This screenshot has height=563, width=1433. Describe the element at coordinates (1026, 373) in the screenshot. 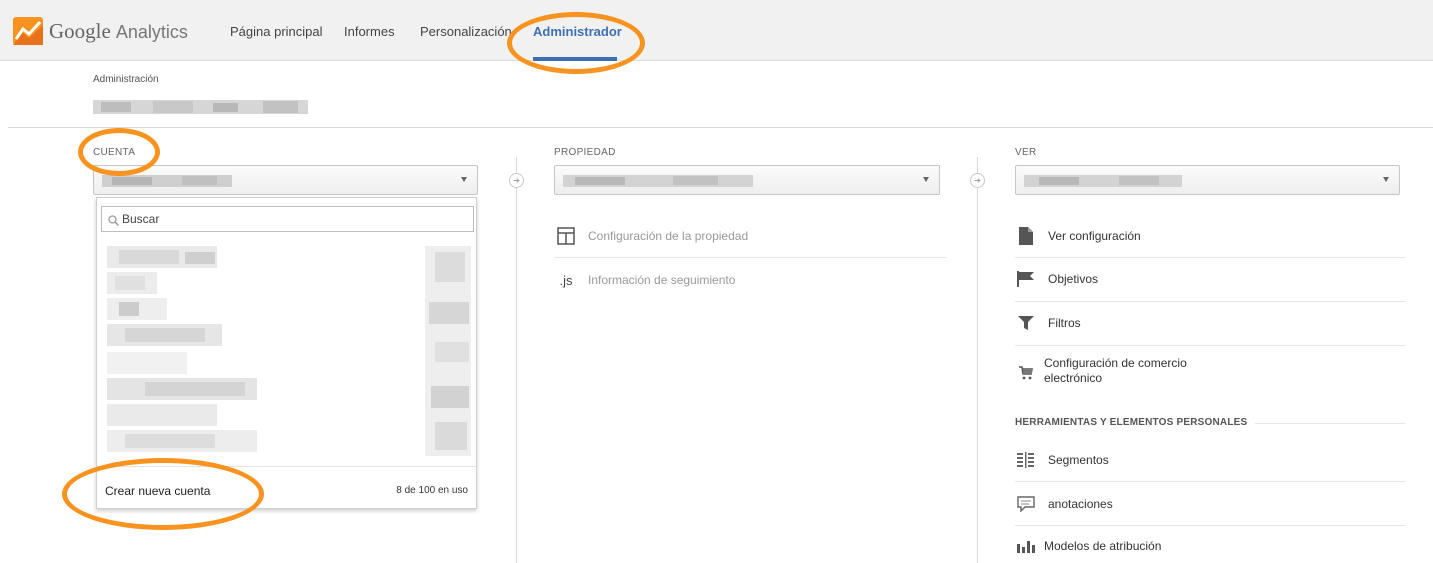

I see `cart-icon` at that location.